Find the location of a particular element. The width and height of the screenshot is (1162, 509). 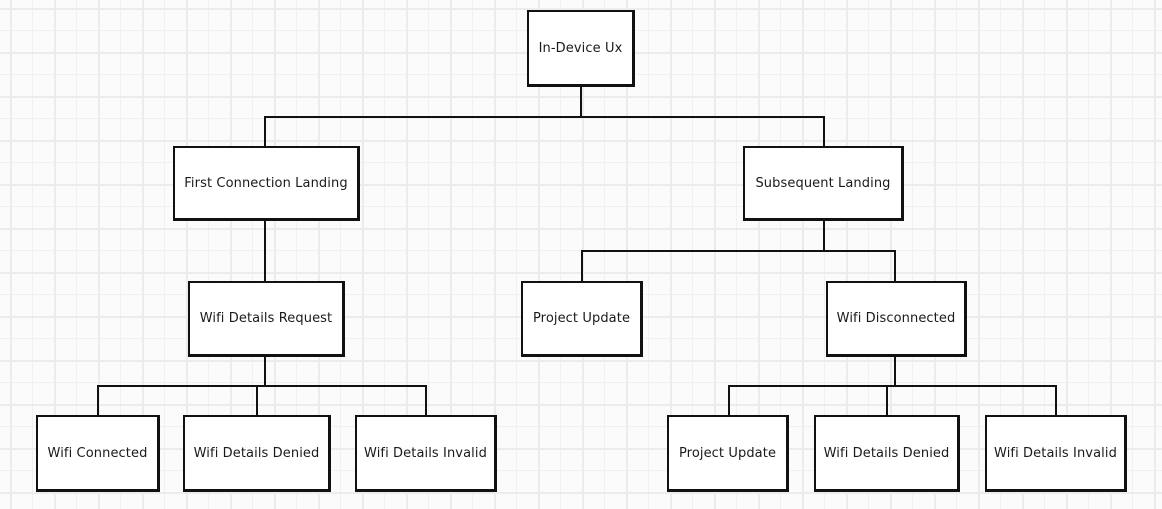

node-wifi-details-request: Wifi Details Request is located at coordinates (266, 319).